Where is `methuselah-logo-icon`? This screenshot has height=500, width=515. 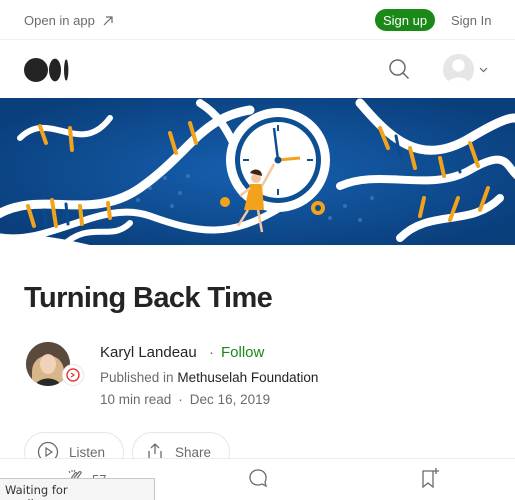
methuselah-logo-icon is located at coordinates (73, 375).